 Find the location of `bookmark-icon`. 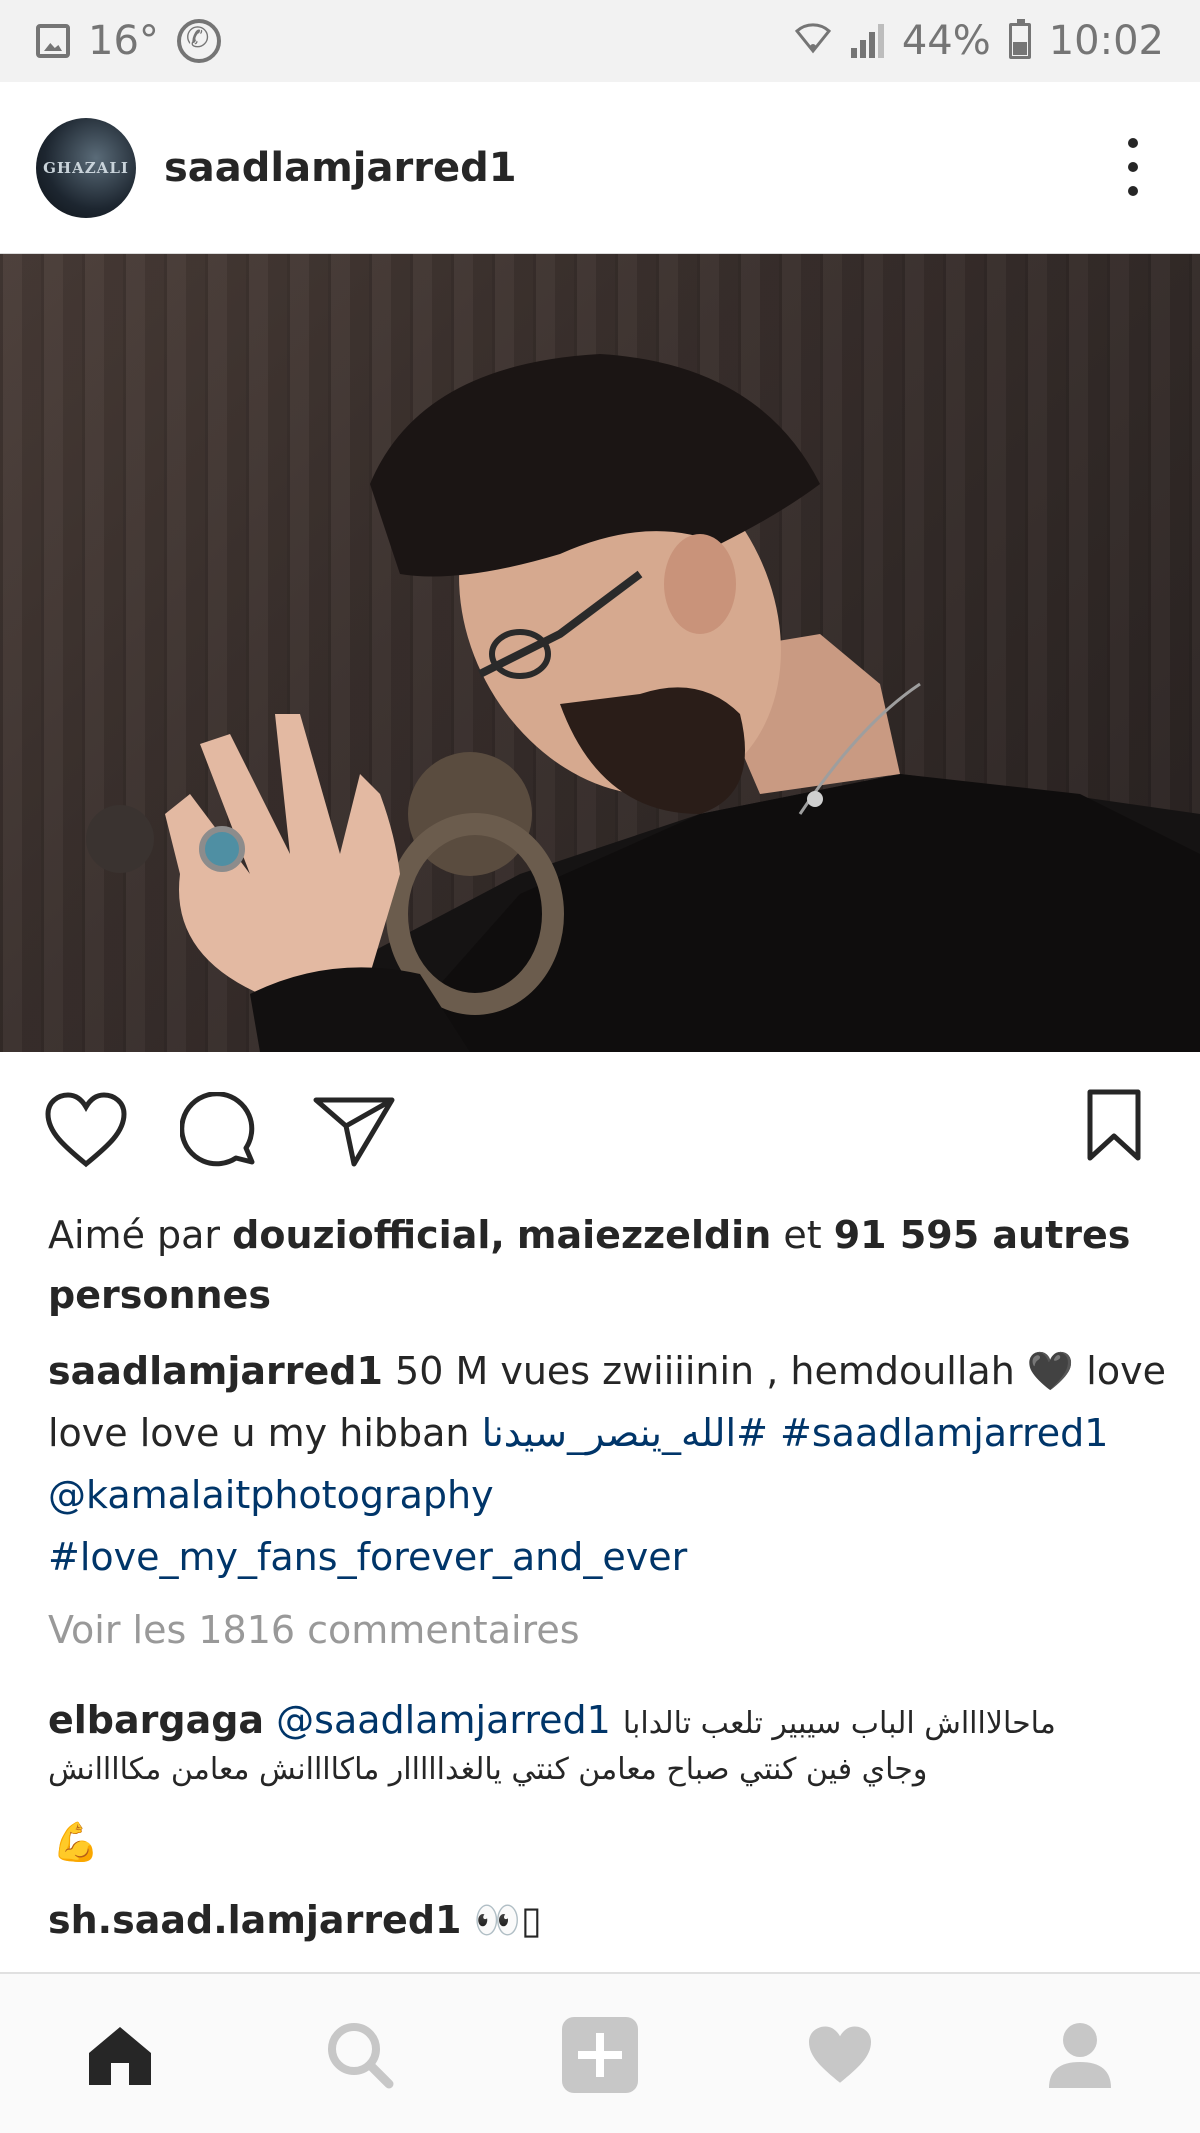

bookmark-icon is located at coordinates (1114, 1127).